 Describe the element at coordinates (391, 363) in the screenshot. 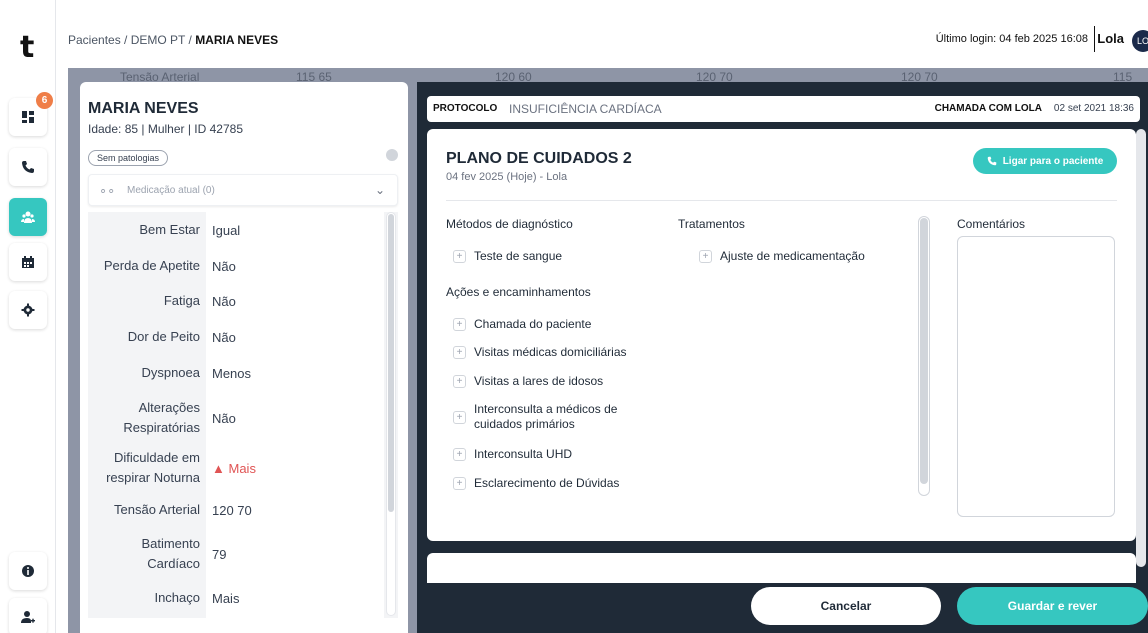

I see `symptoms-scroll-thumb` at that location.